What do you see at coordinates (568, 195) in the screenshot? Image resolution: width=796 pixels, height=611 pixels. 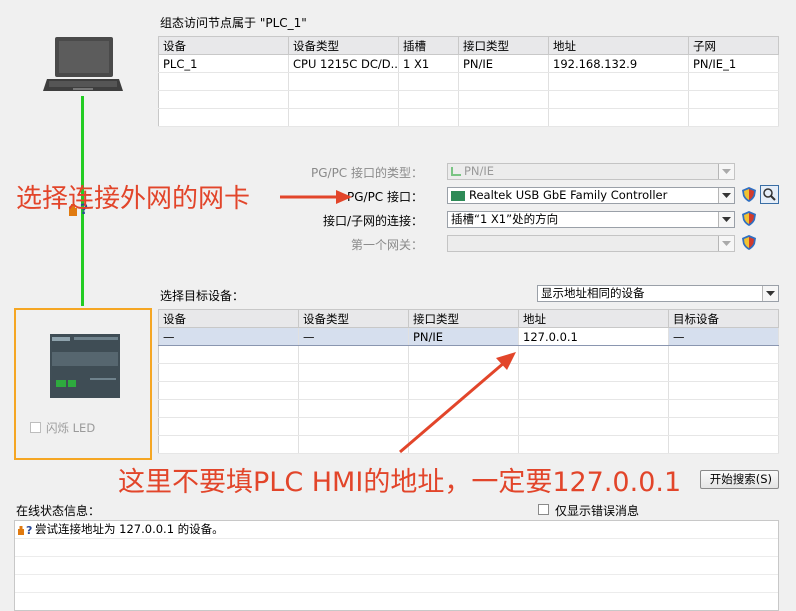 I see `pgpc-interface-value: Realtek USB GbE Family Controller` at bounding box center [568, 195].